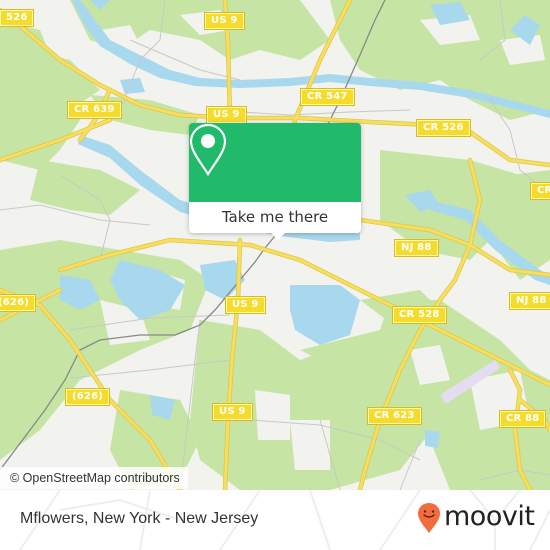 The width and height of the screenshot is (550, 550). Describe the element at coordinates (275, 520) in the screenshot. I see `footer-bar: Mflowers, New York - New Jersey moovit` at that location.